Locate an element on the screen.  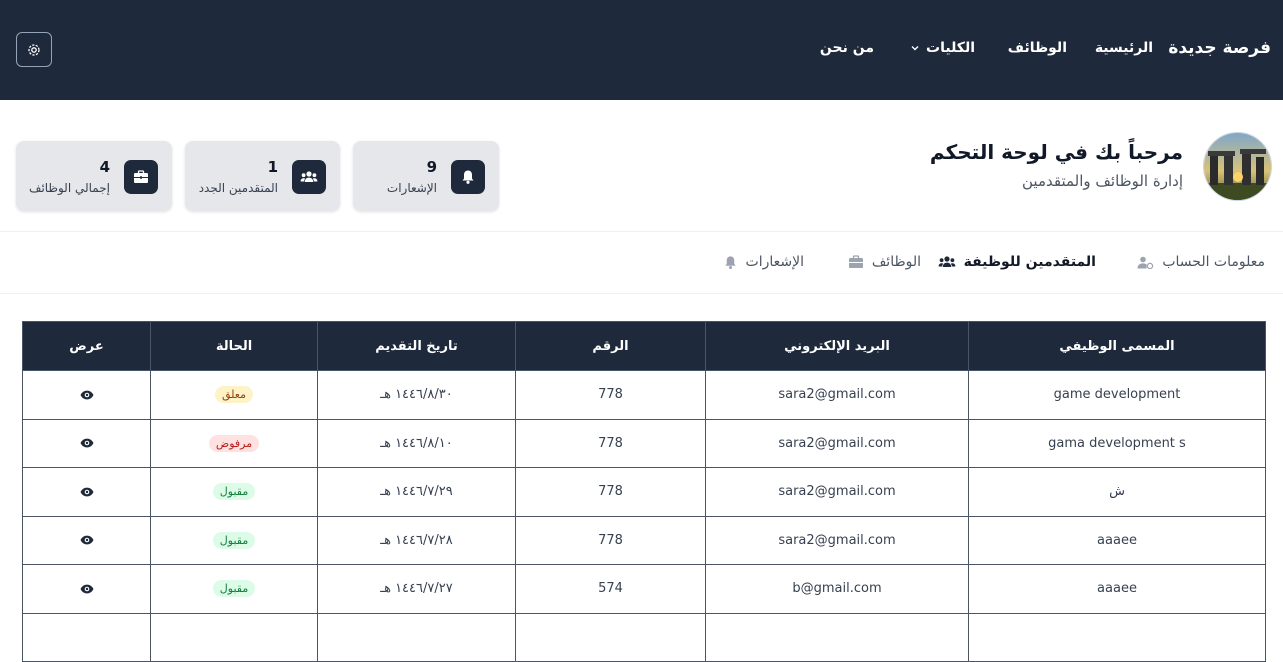
cell-date: ١٤٤٦/٧/٢٨ هـ is located at coordinates (416, 540).